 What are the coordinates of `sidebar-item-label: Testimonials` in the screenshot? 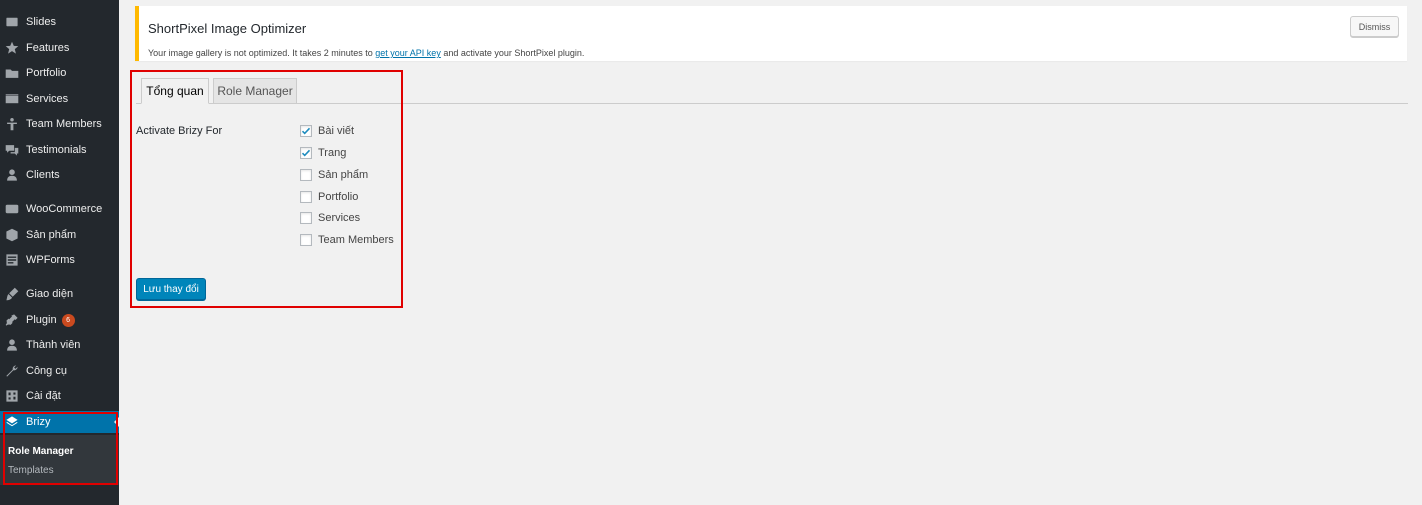 It's located at (56, 150).